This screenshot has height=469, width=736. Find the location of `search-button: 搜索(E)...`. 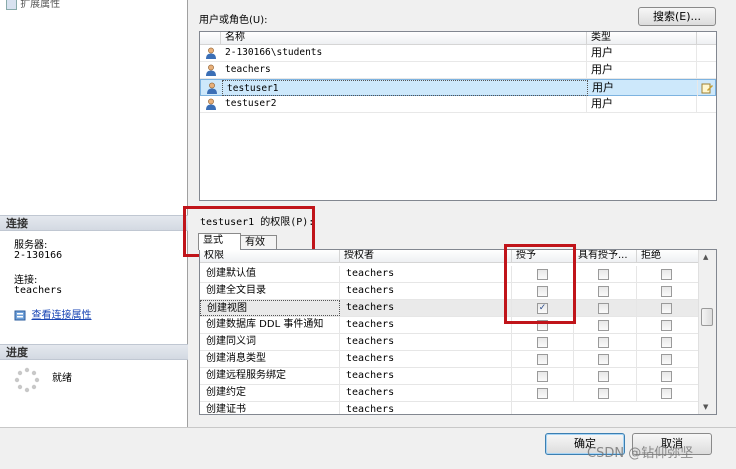

search-button: 搜索(E)... is located at coordinates (677, 16).